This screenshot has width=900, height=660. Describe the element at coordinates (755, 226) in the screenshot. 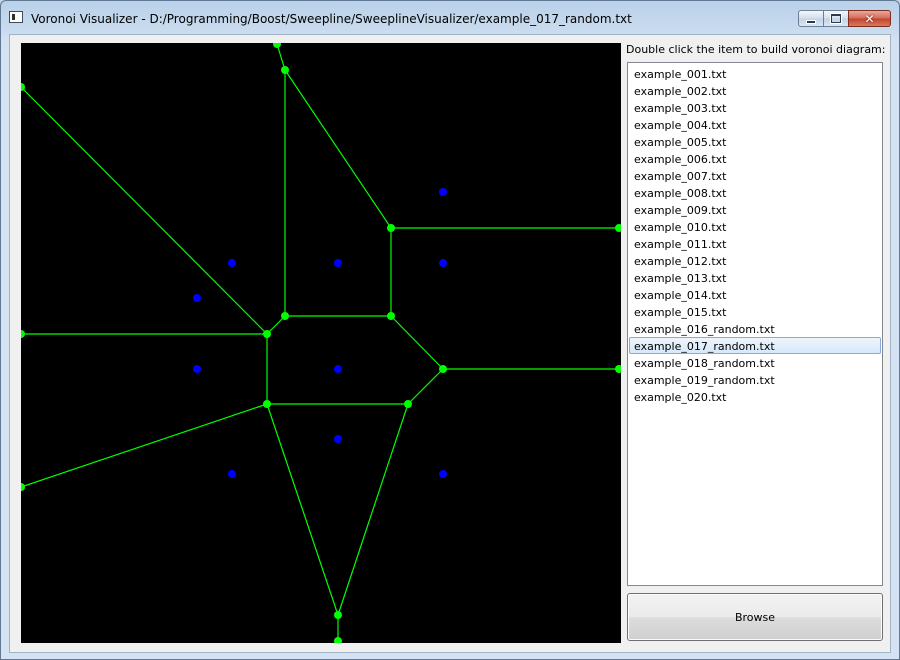

I see `file-list-item: example_010.txt` at that location.